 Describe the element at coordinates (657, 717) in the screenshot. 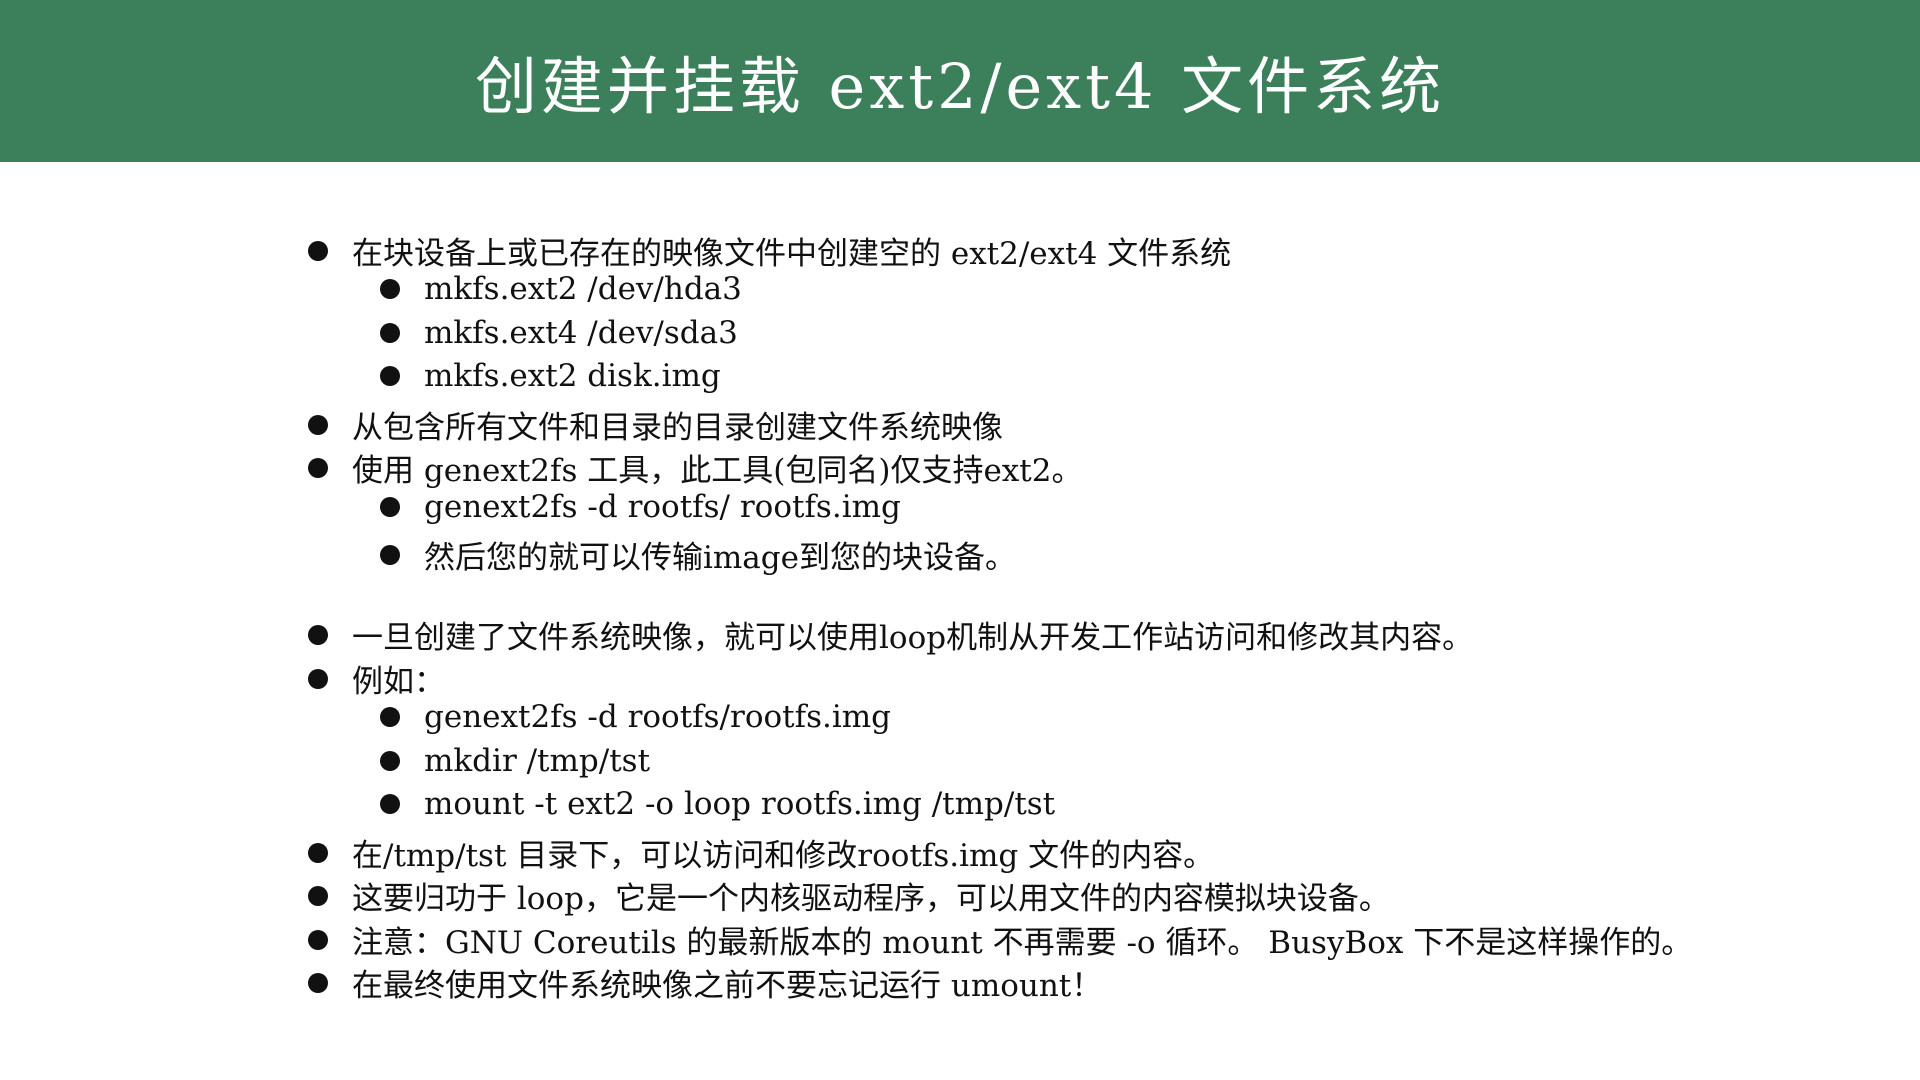

I see `list-item-text: genext2fs -d rootfs/rootfs.img` at that location.